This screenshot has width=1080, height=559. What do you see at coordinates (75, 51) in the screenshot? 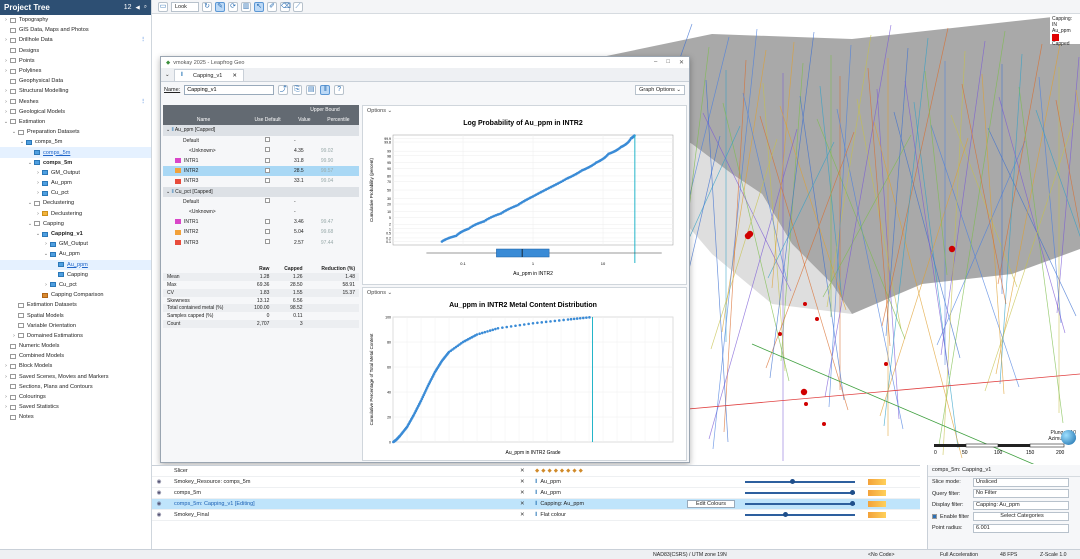
I see `tree-item: Designs` at bounding box center [75, 51].